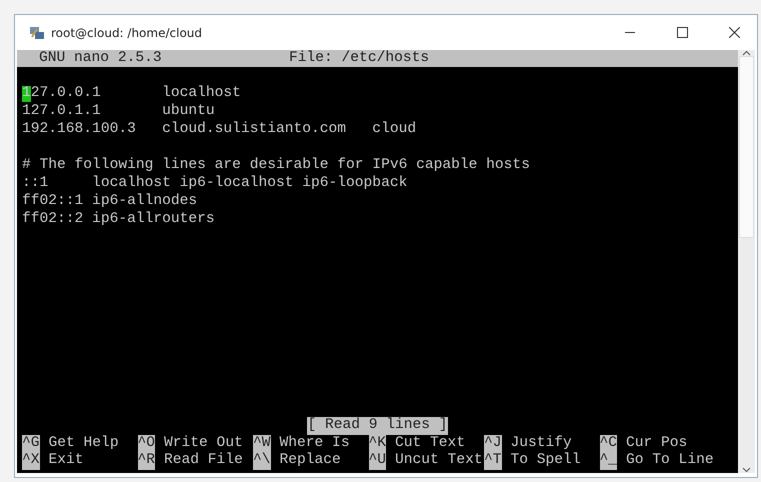 The image size is (761, 482). Describe the element at coordinates (439, 461) in the screenshot. I see `shortcut-label: Uncut Text` at that location.